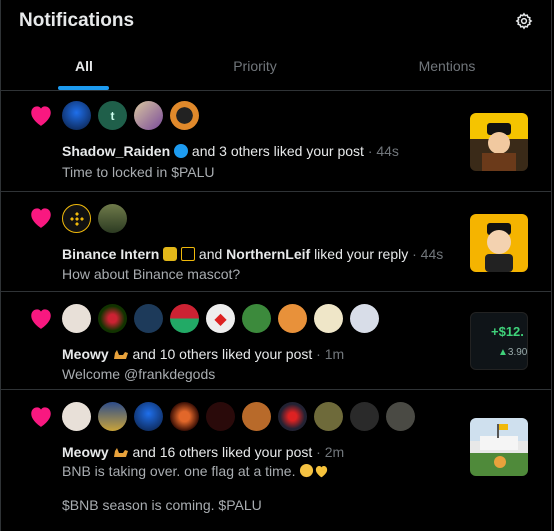 The image size is (554, 531). What do you see at coordinates (268, 254) in the screenshot?
I see `username: NorthernLeif` at bounding box center [268, 254].